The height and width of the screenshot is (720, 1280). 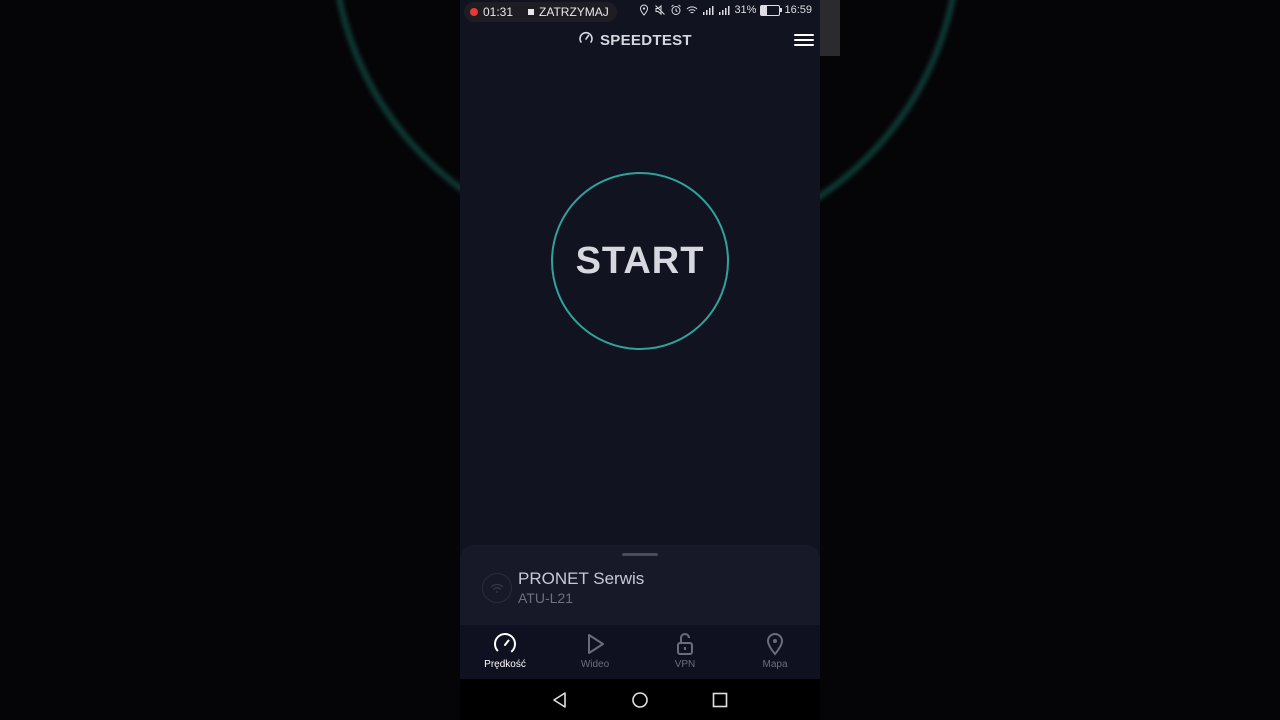 What do you see at coordinates (685, 644) in the screenshot?
I see `unlock-icon` at bounding box center [685, 644].